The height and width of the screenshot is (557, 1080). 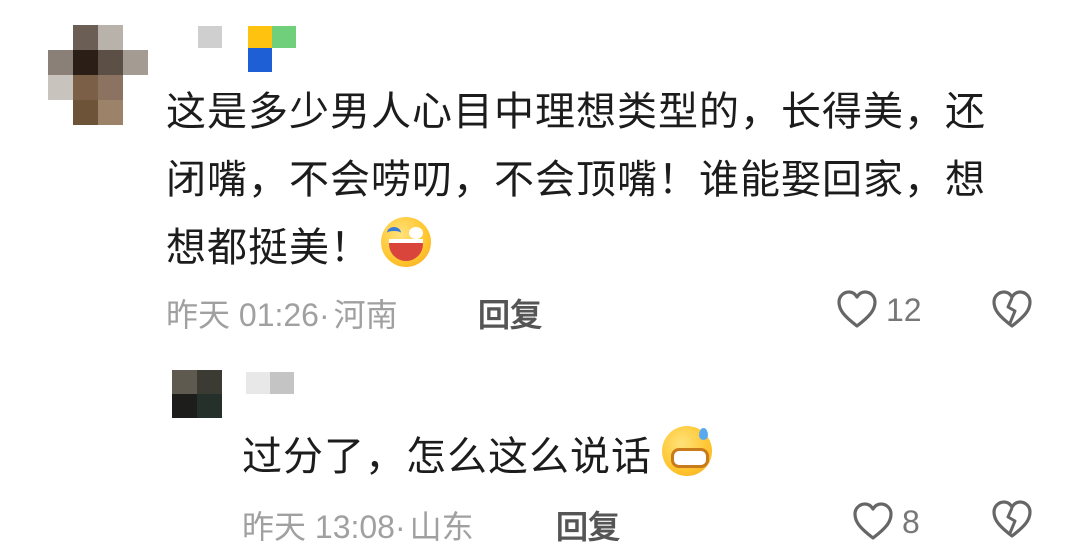 What do you see at coordinates (441, 527) in the screenshot?
I see `location: 山东` at bounding box center [441, 527].